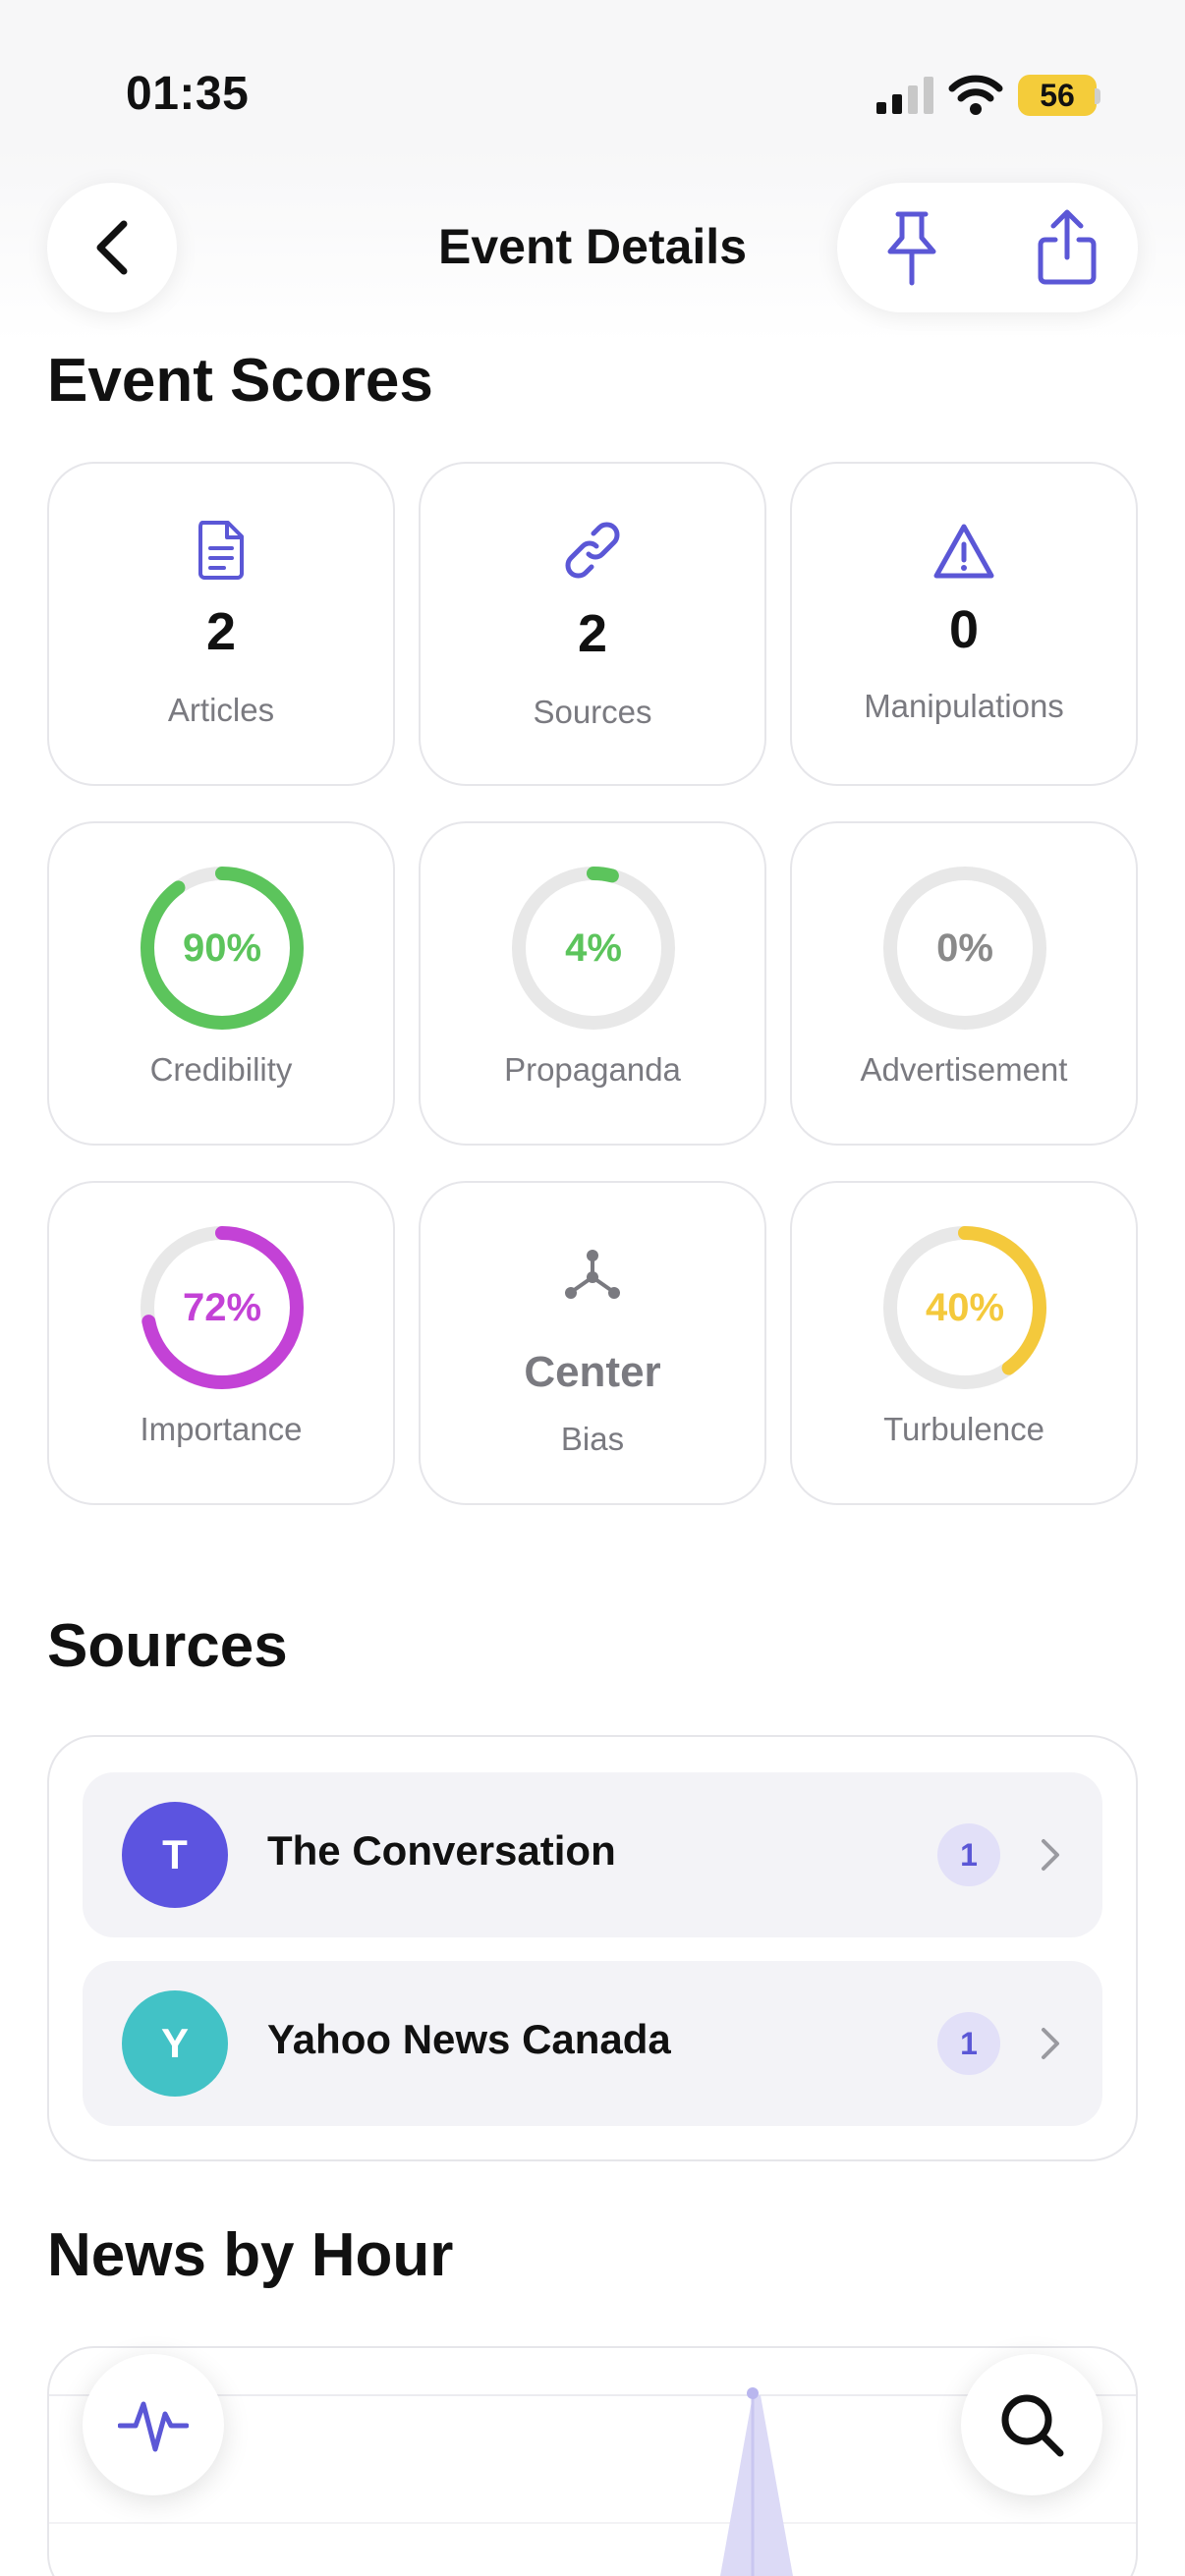 Image resolution: width=1185 pixels, height=2576 pixels. Describe the element at coordinates (221, 631) in the screenshot. I see `articles-value: 2` at that location.